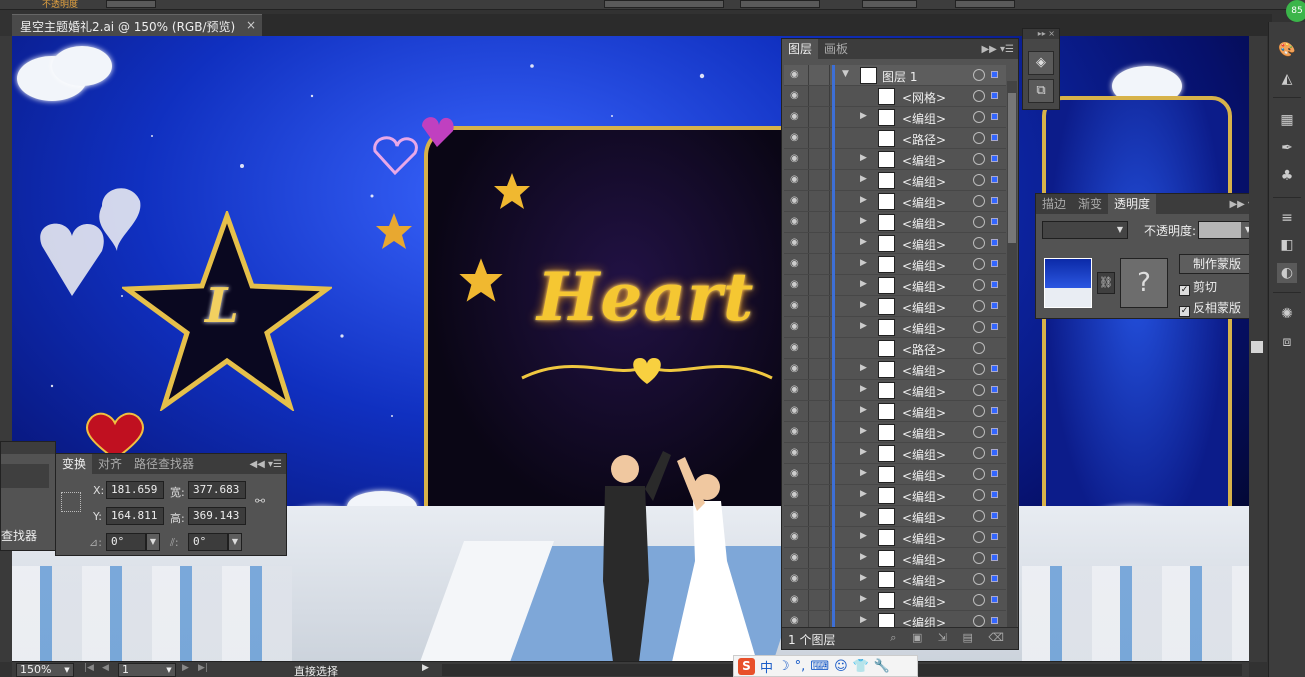  Describe the element at coordinates (260, 501) in the screenshot. I see `constrain-proportions-icon: ⚯` at that location.